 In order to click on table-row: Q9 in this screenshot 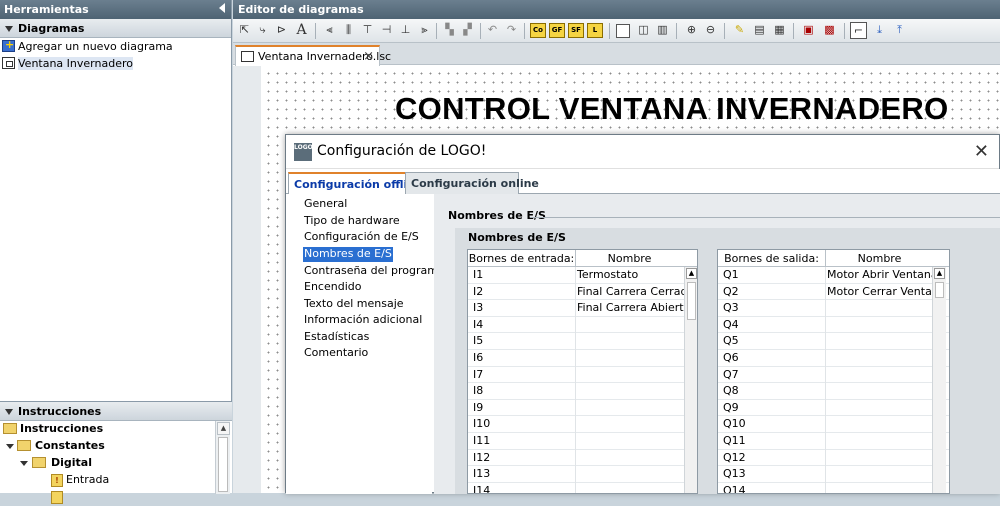, I will do `click(833, 408)`.